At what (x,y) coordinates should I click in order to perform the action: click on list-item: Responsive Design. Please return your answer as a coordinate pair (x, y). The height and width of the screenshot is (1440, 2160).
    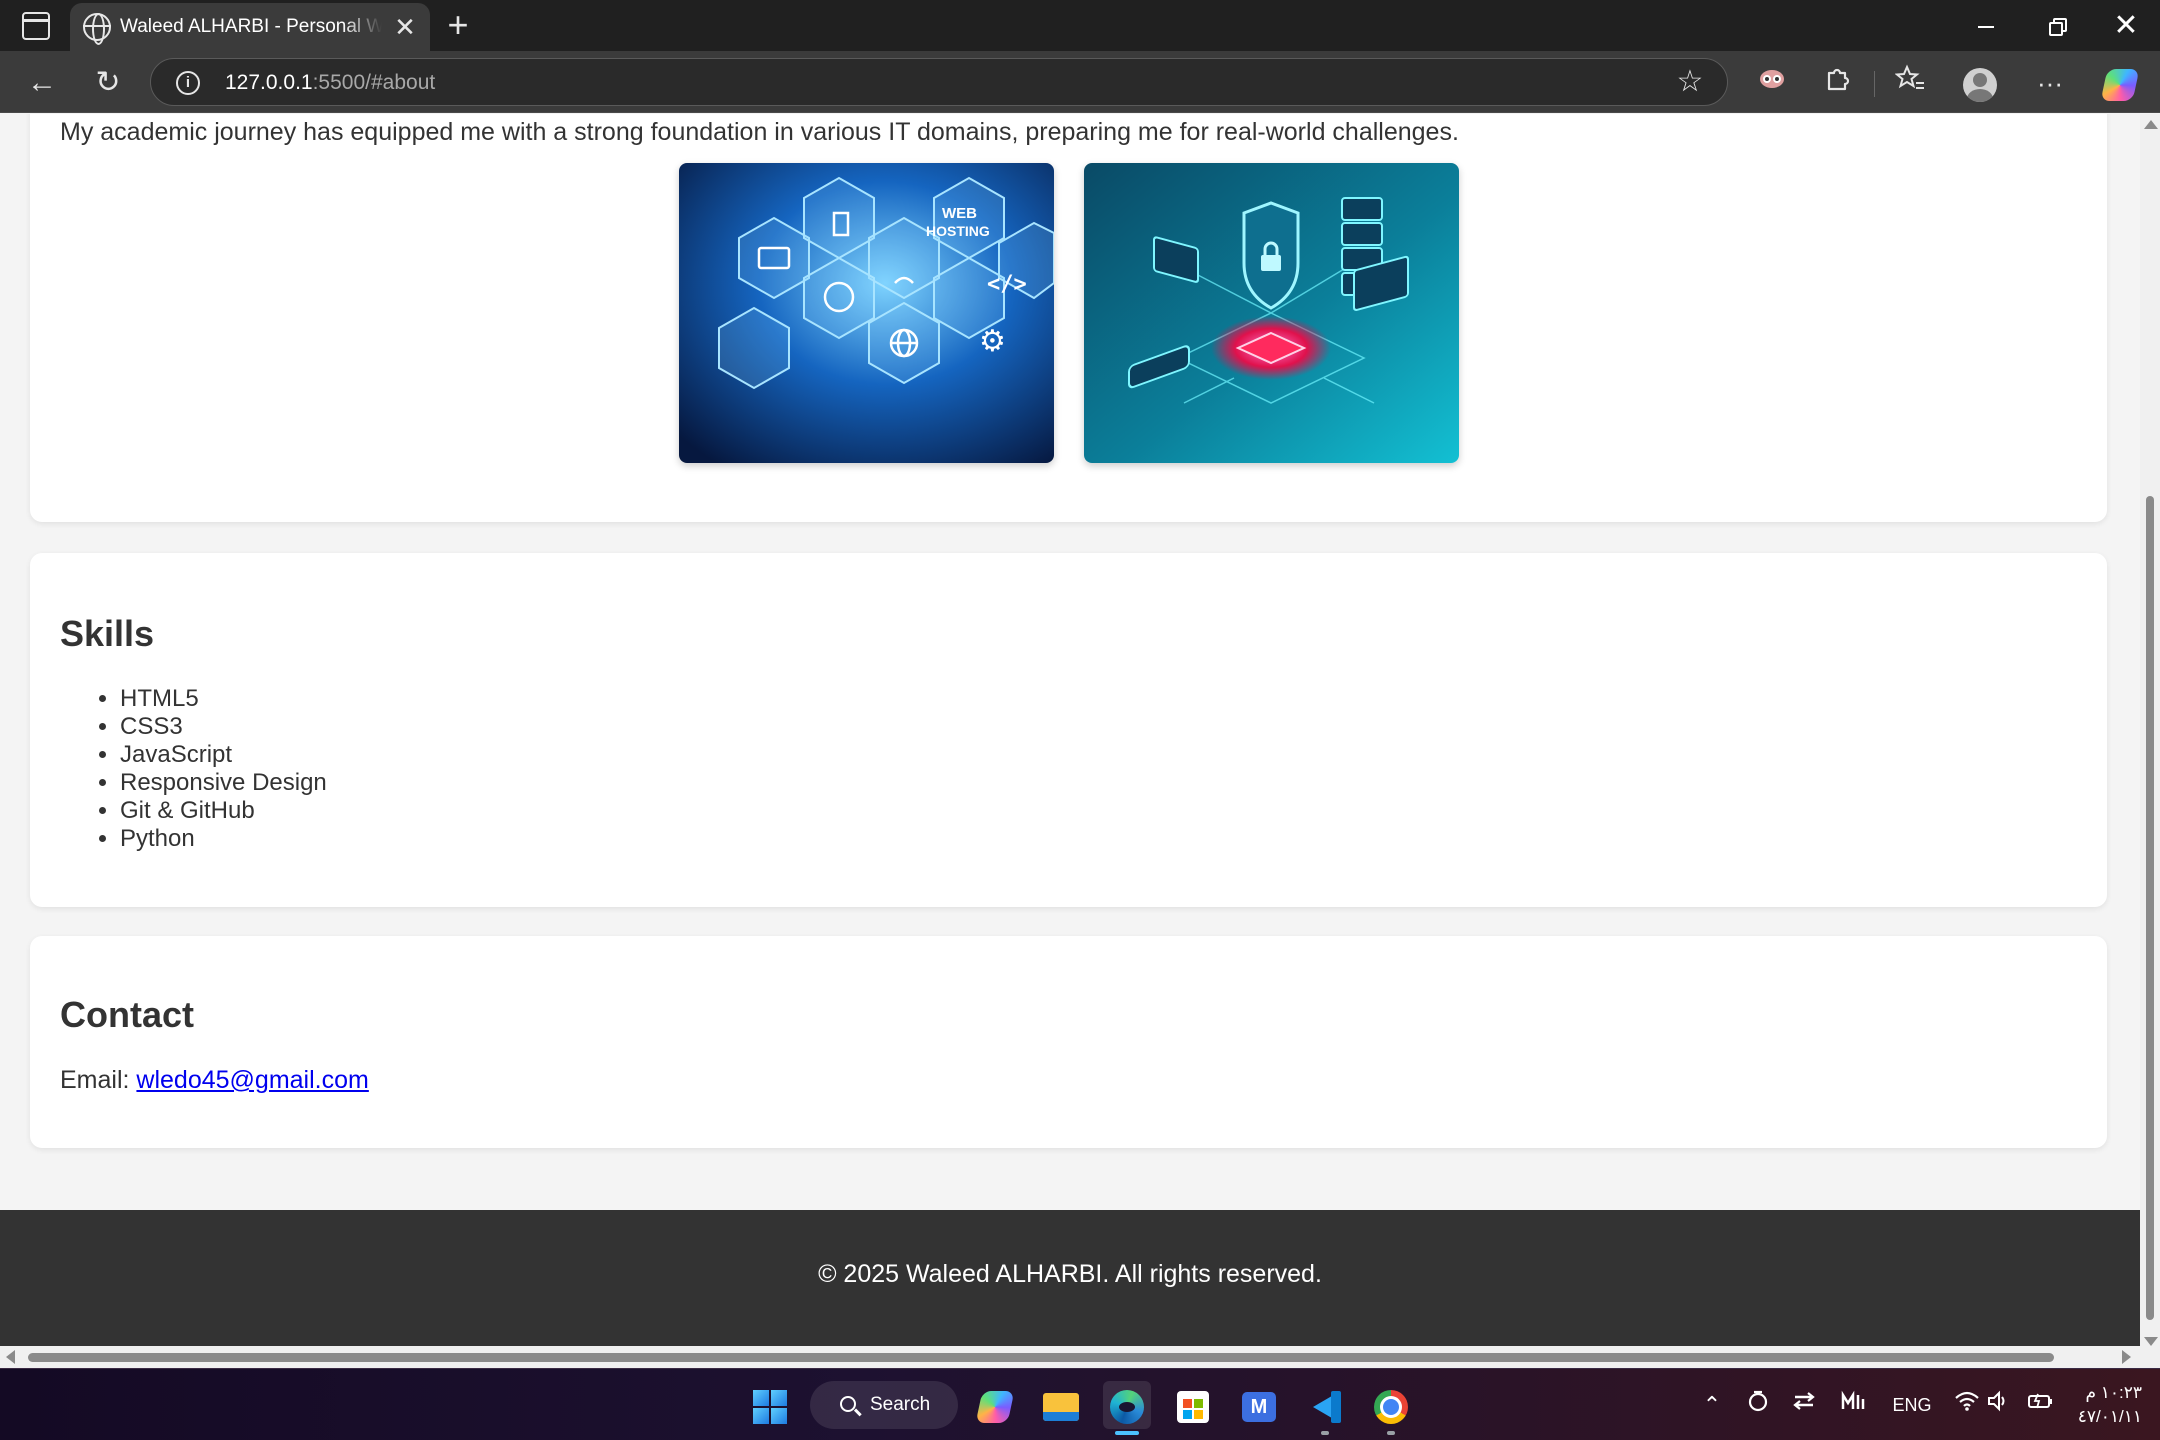
    Looking at the image, I should click on (223, 783).